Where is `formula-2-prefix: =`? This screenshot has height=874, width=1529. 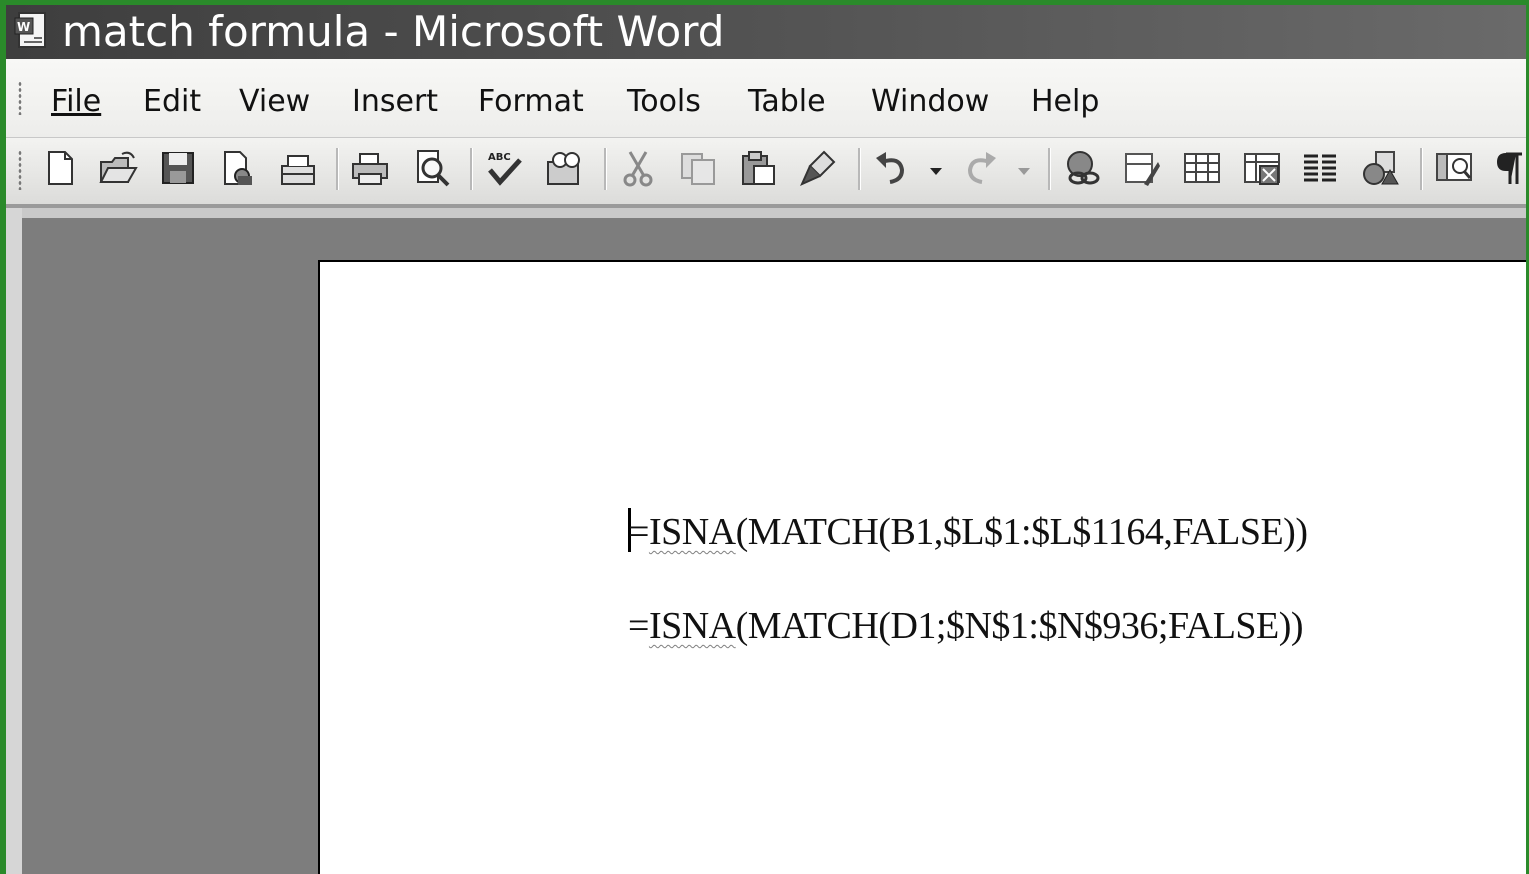
formula-2-prefix: = is located at coordinates (638, 626).